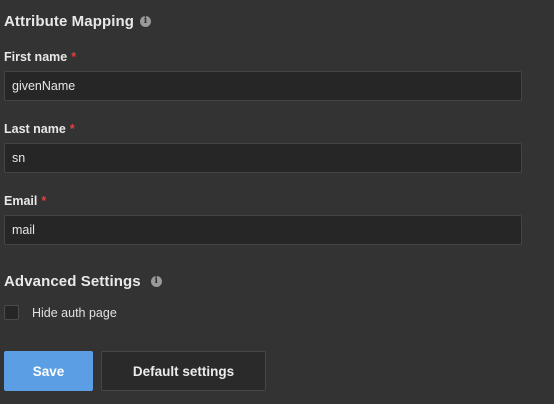 Image resolution: width=554 pixels, height=404 pixels. Describe the element at coordinates (263, 230) in the screenshot. I see `email-input` at that location.